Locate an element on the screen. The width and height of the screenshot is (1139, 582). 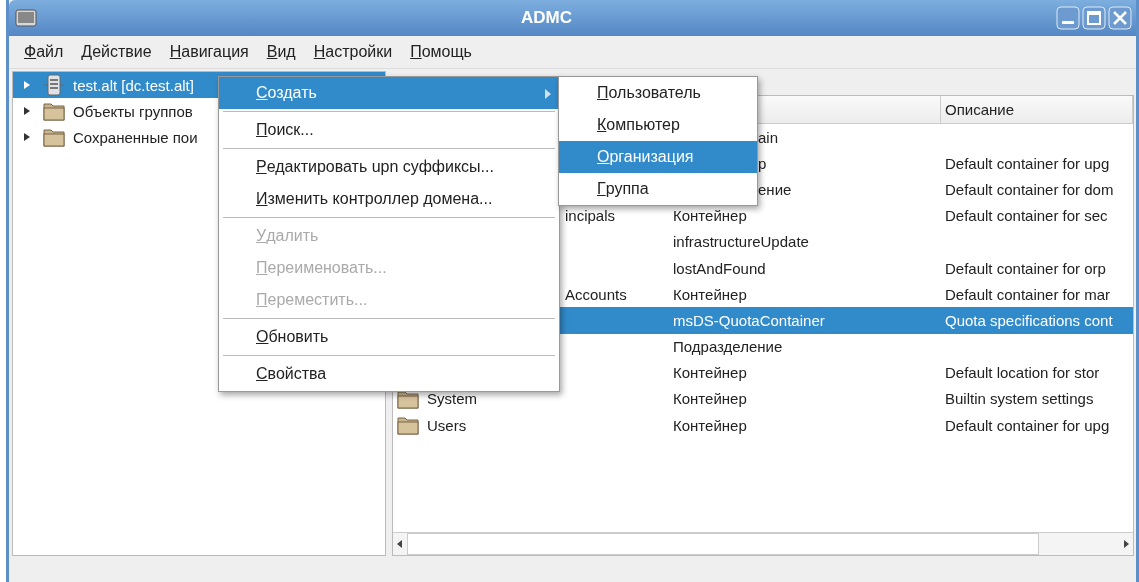
submenu-item: Пользователь is located at coordinates (658, 93).